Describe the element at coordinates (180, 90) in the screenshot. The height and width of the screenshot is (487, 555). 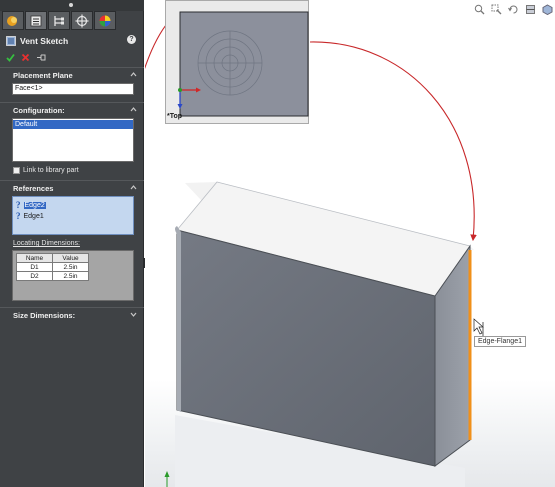
I see `preview-origin` at that location.